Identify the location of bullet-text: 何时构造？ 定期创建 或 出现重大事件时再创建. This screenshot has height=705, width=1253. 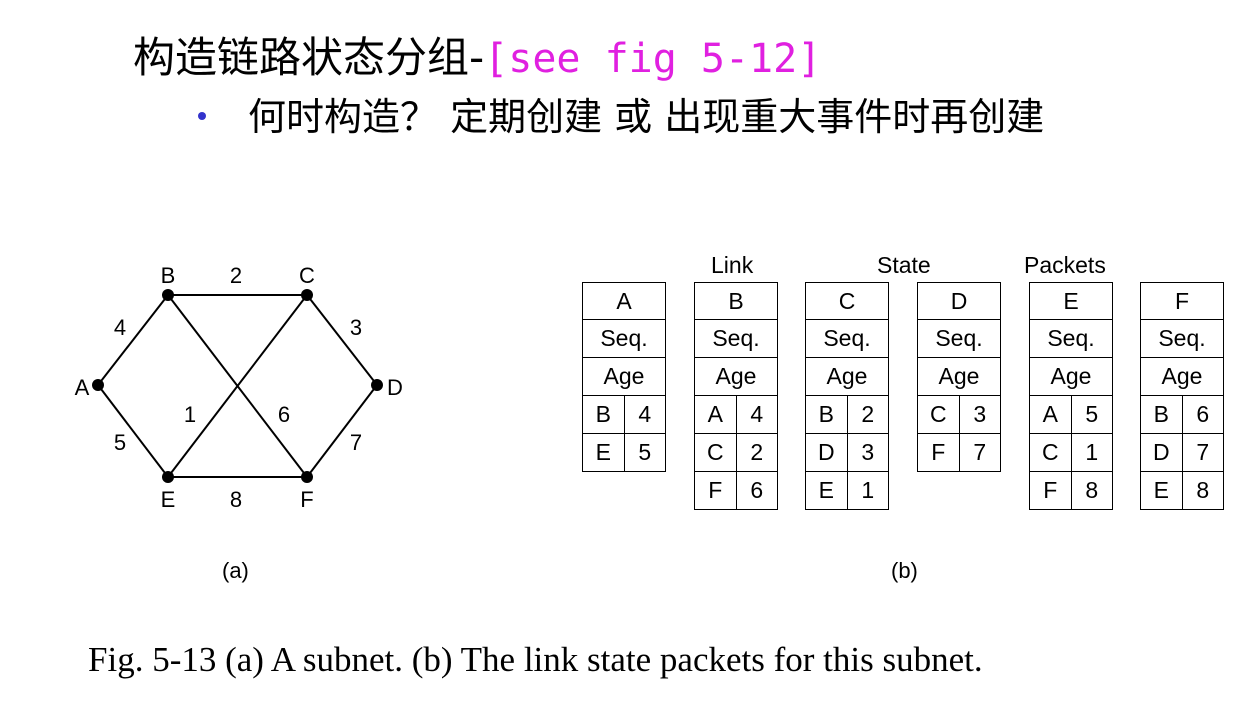
(646, 117).